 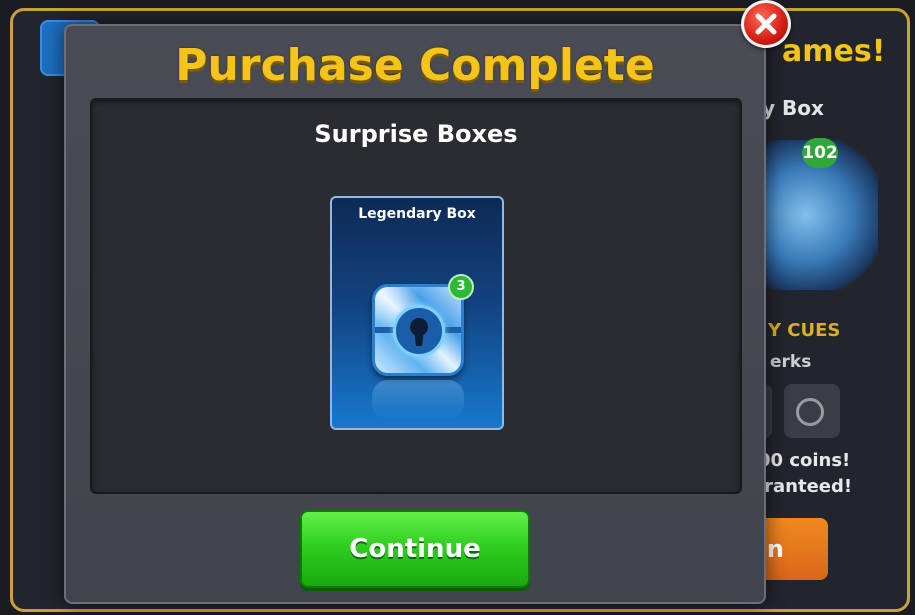 I want to click on dialog-title: Purchase Complete, so click(x=415, y=65).